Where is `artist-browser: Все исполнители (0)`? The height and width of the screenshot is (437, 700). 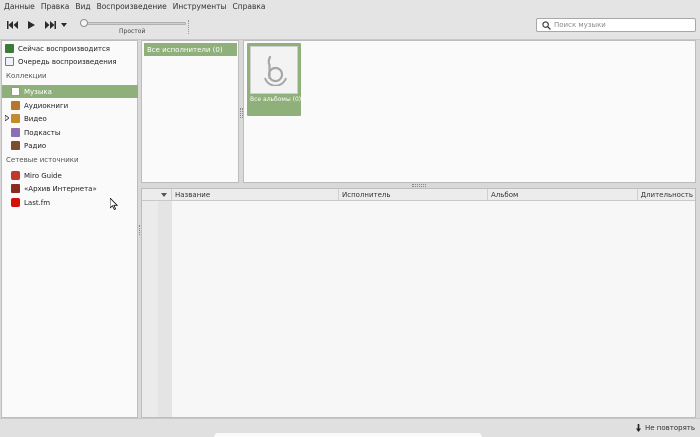
artist-browser: Все исполнители (0) is located at coordinates (190, 111).